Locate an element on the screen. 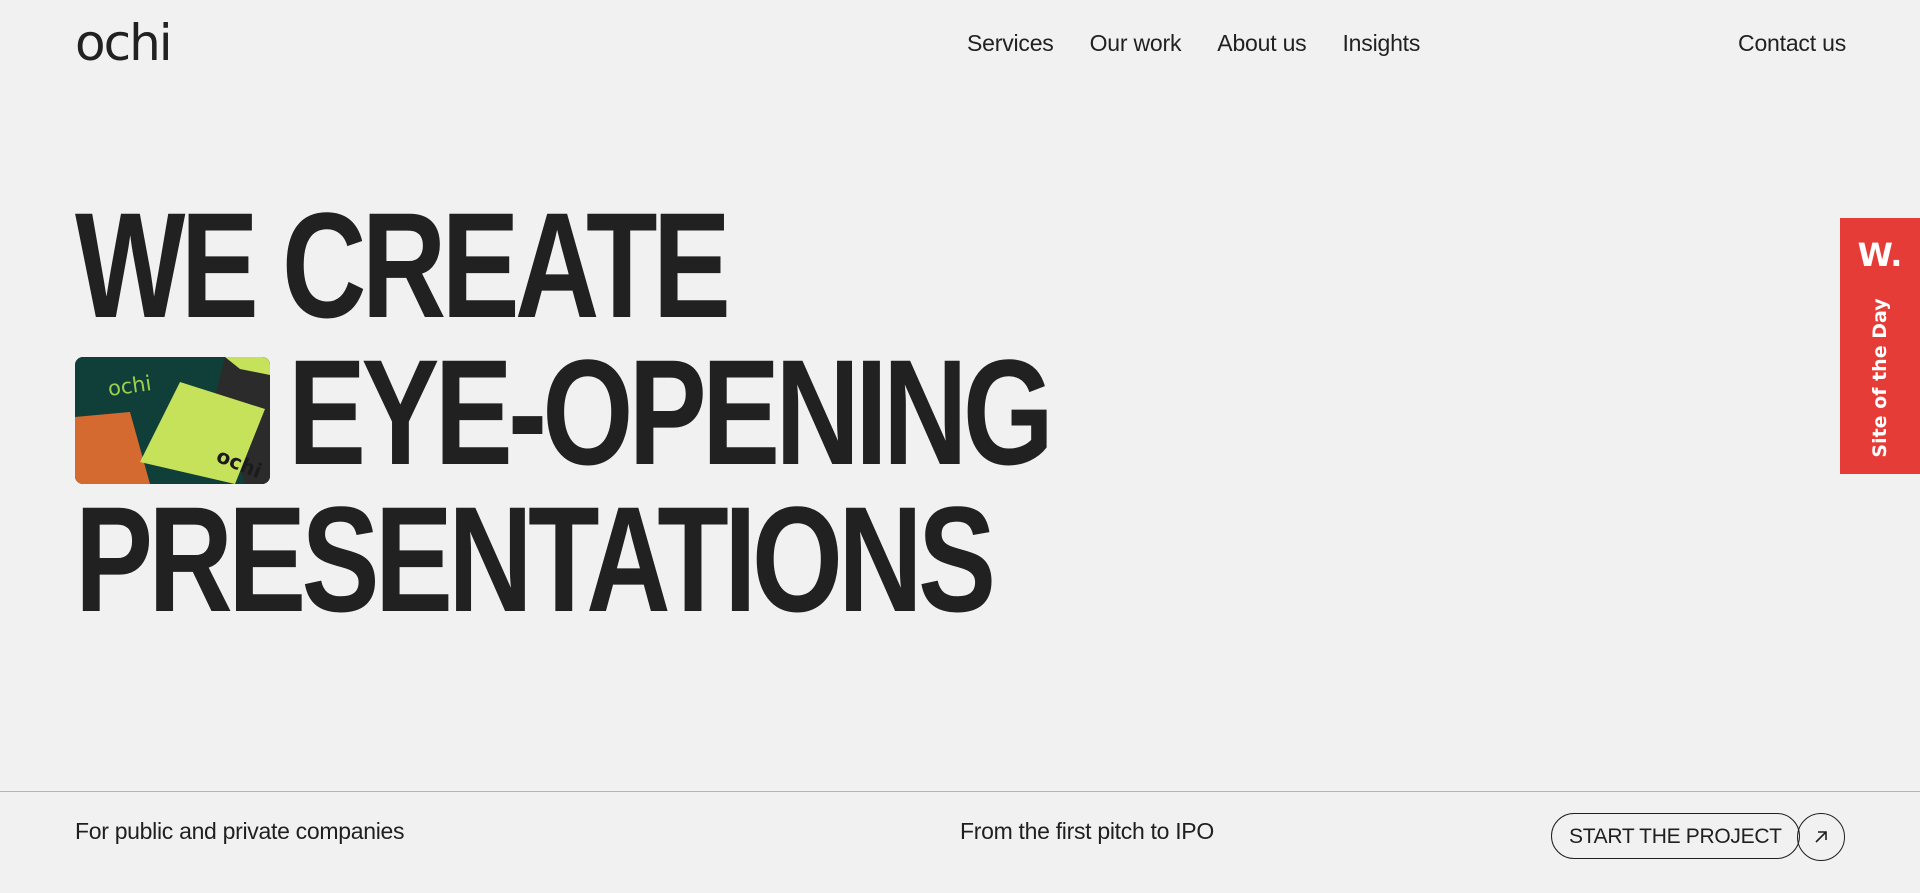 Image resolution: width=1920 pixels, height=893 pixels. brand-cards-illustration: ochi ochi is located at coordinates (172, 420).